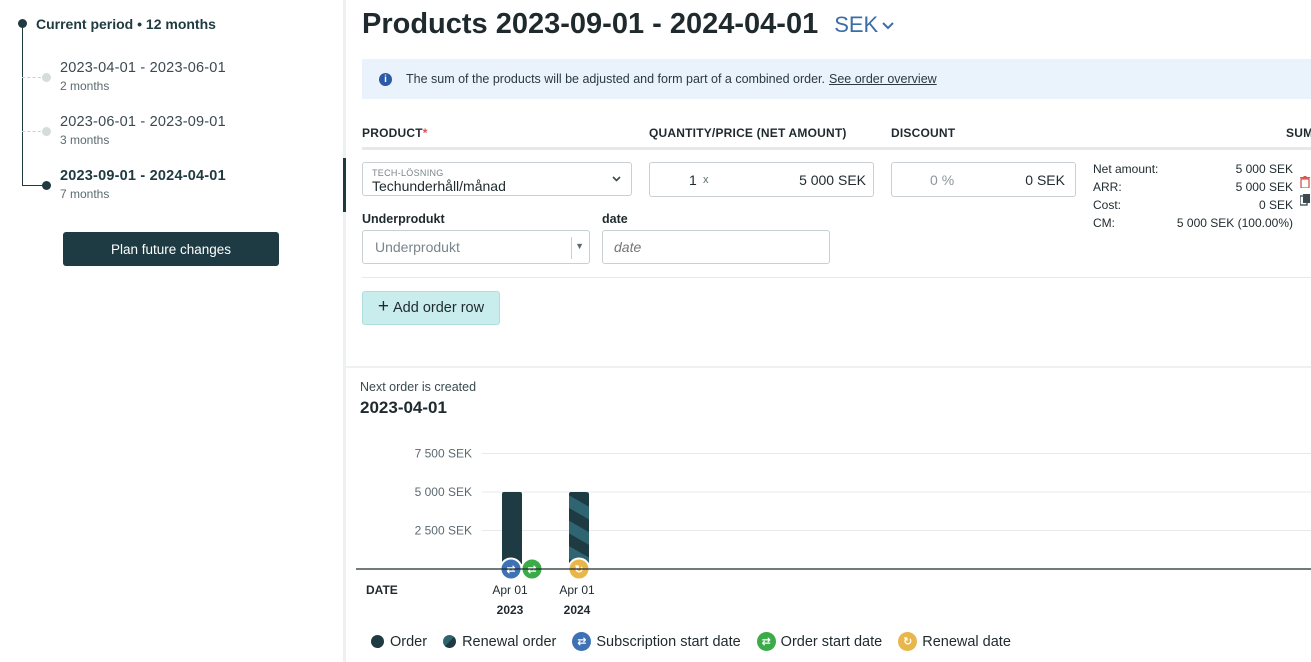  I want to click on summary-net-amount: Net amount: 5 000 SEK, so click(1193, 169).